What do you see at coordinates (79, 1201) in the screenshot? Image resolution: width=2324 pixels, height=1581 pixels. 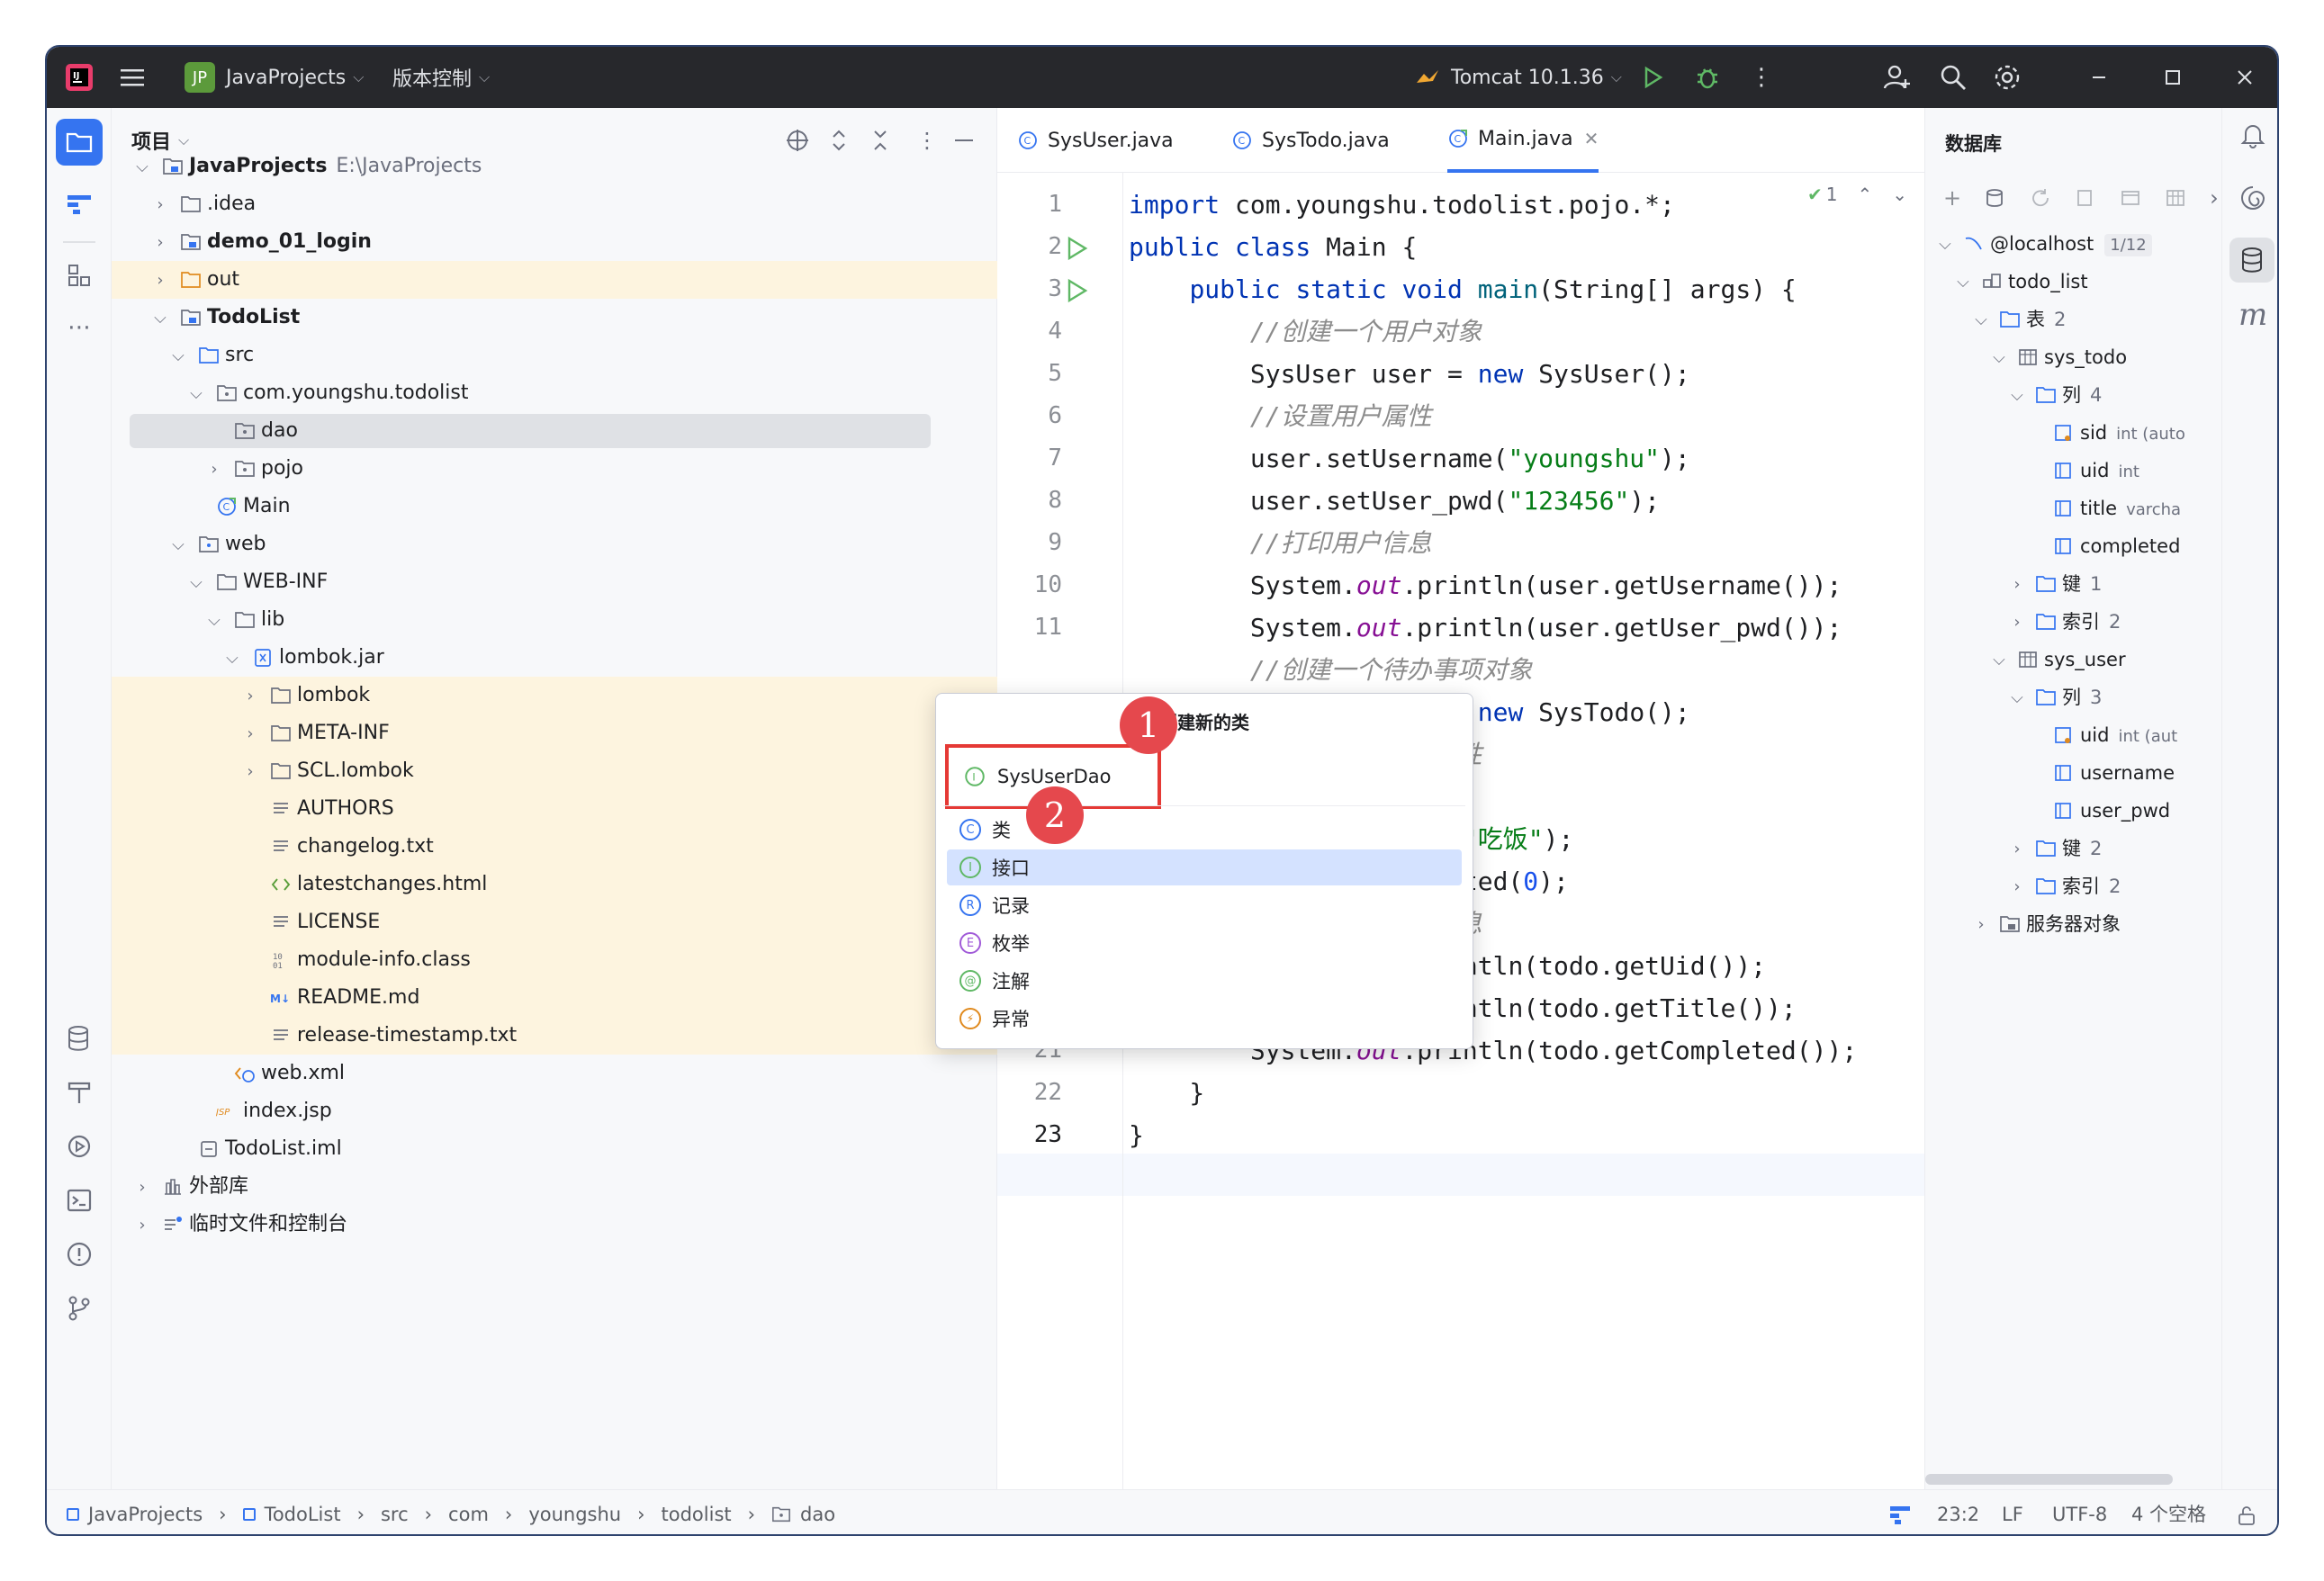 I see `terminal-tool-button` at bounding box center [79, 1201].